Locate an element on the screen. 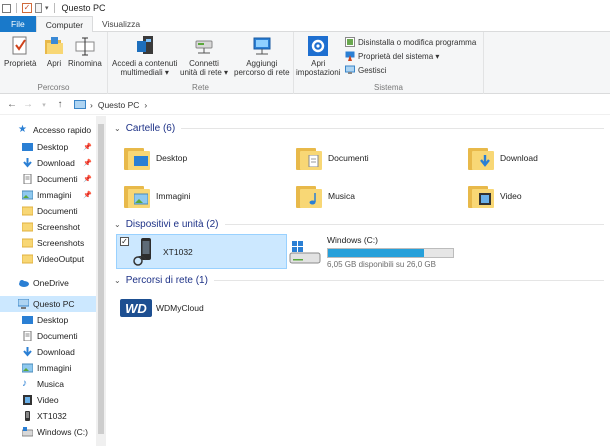  properties-label: Proprietà is located at coordinates (20, 63).